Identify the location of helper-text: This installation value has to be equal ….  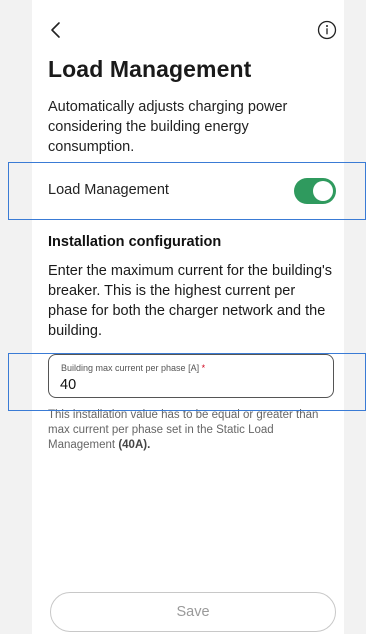
(183, 430).